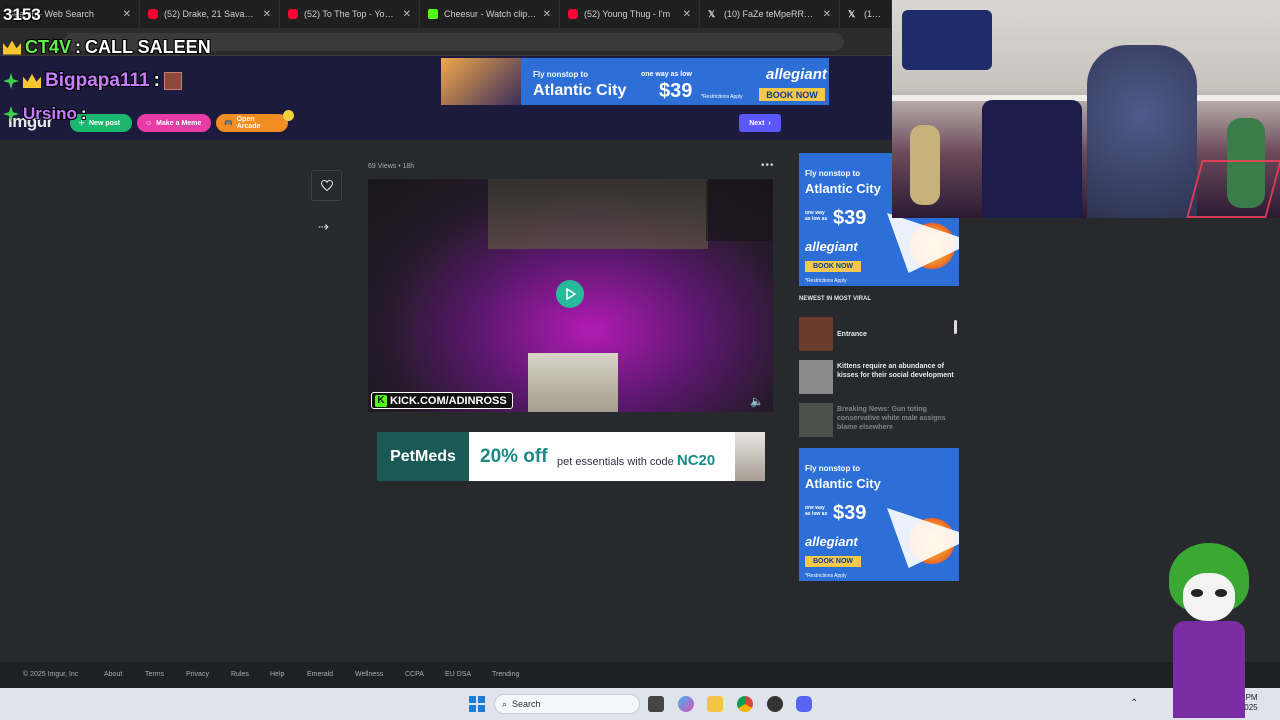  I want to click on dog-image, so click(750, 456).